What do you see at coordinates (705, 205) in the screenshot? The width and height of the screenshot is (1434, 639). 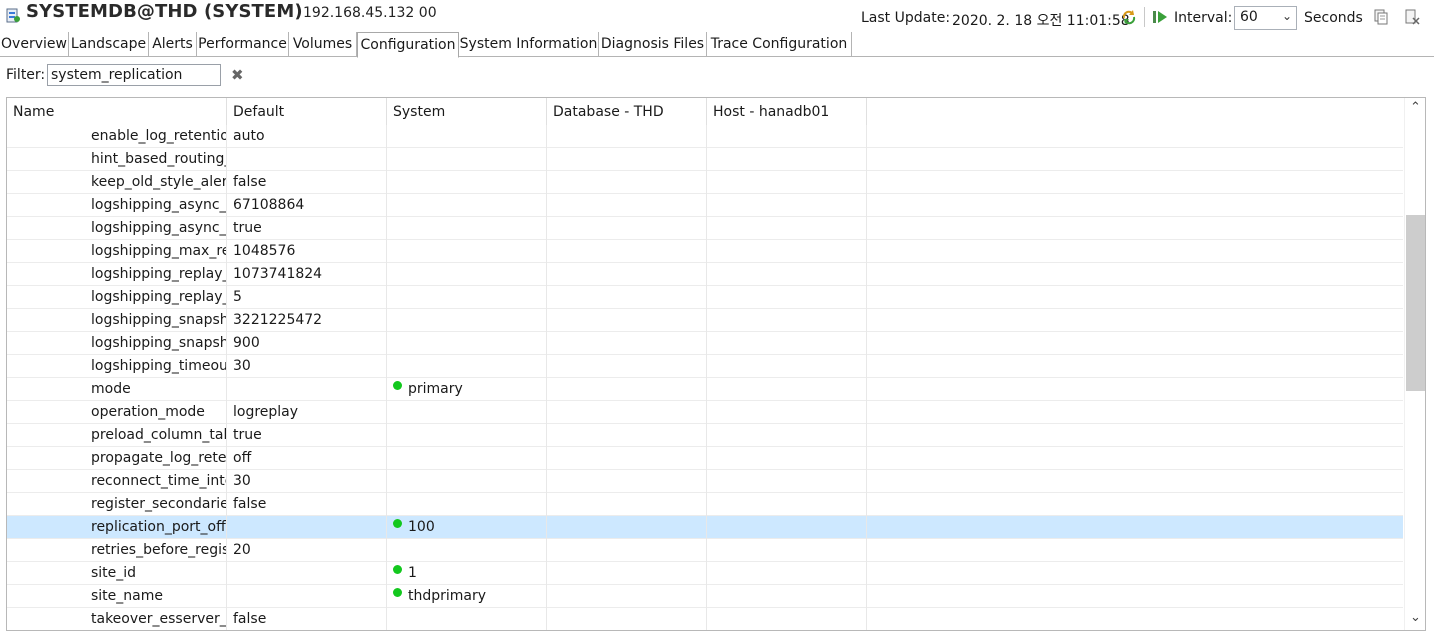 I see `table-row: logshipping_async_b 67108864` at bounding box center [705, 205].